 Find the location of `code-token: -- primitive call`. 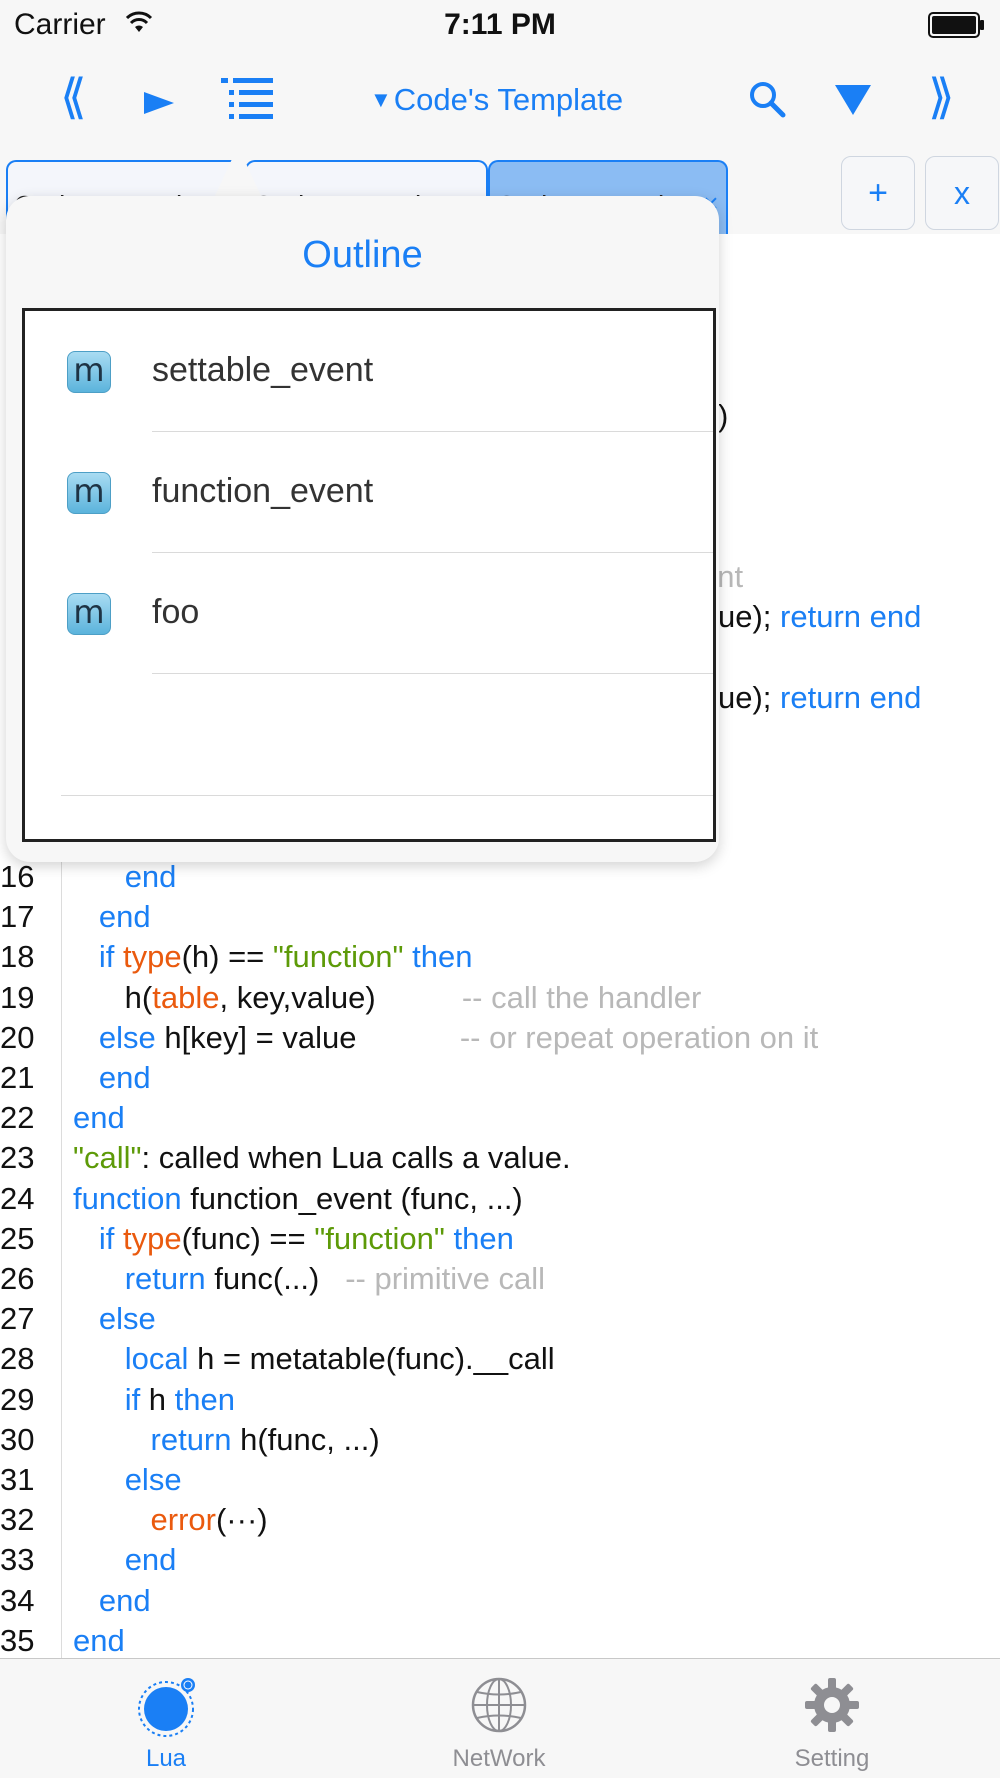

code-token: -- primitive call is located at coordinates (445, 1278).